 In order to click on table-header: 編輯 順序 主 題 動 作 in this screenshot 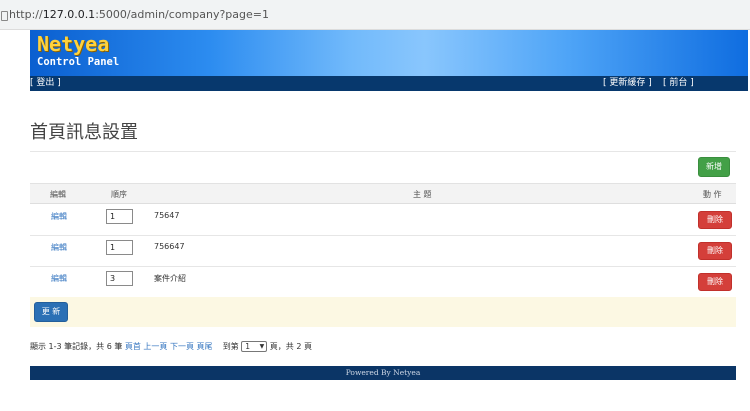, I will do `click(383, 193)`.